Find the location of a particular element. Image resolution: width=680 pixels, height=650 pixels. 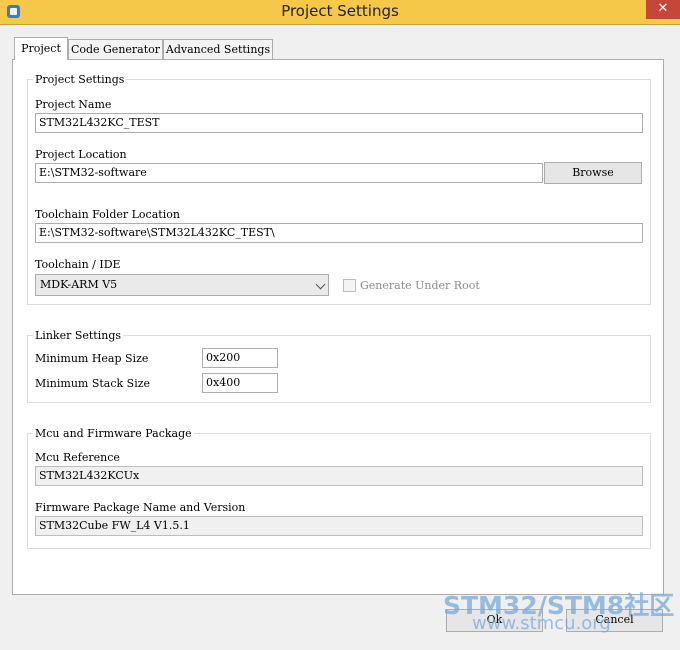

group-legend: Mcu and Firmware Package is located at coordinates (113, 433).